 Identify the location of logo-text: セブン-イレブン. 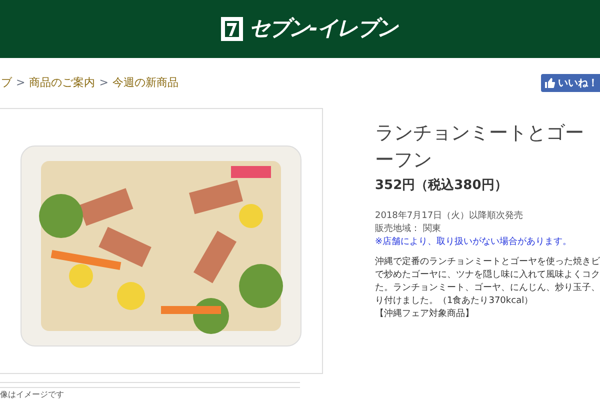
(323, 28).